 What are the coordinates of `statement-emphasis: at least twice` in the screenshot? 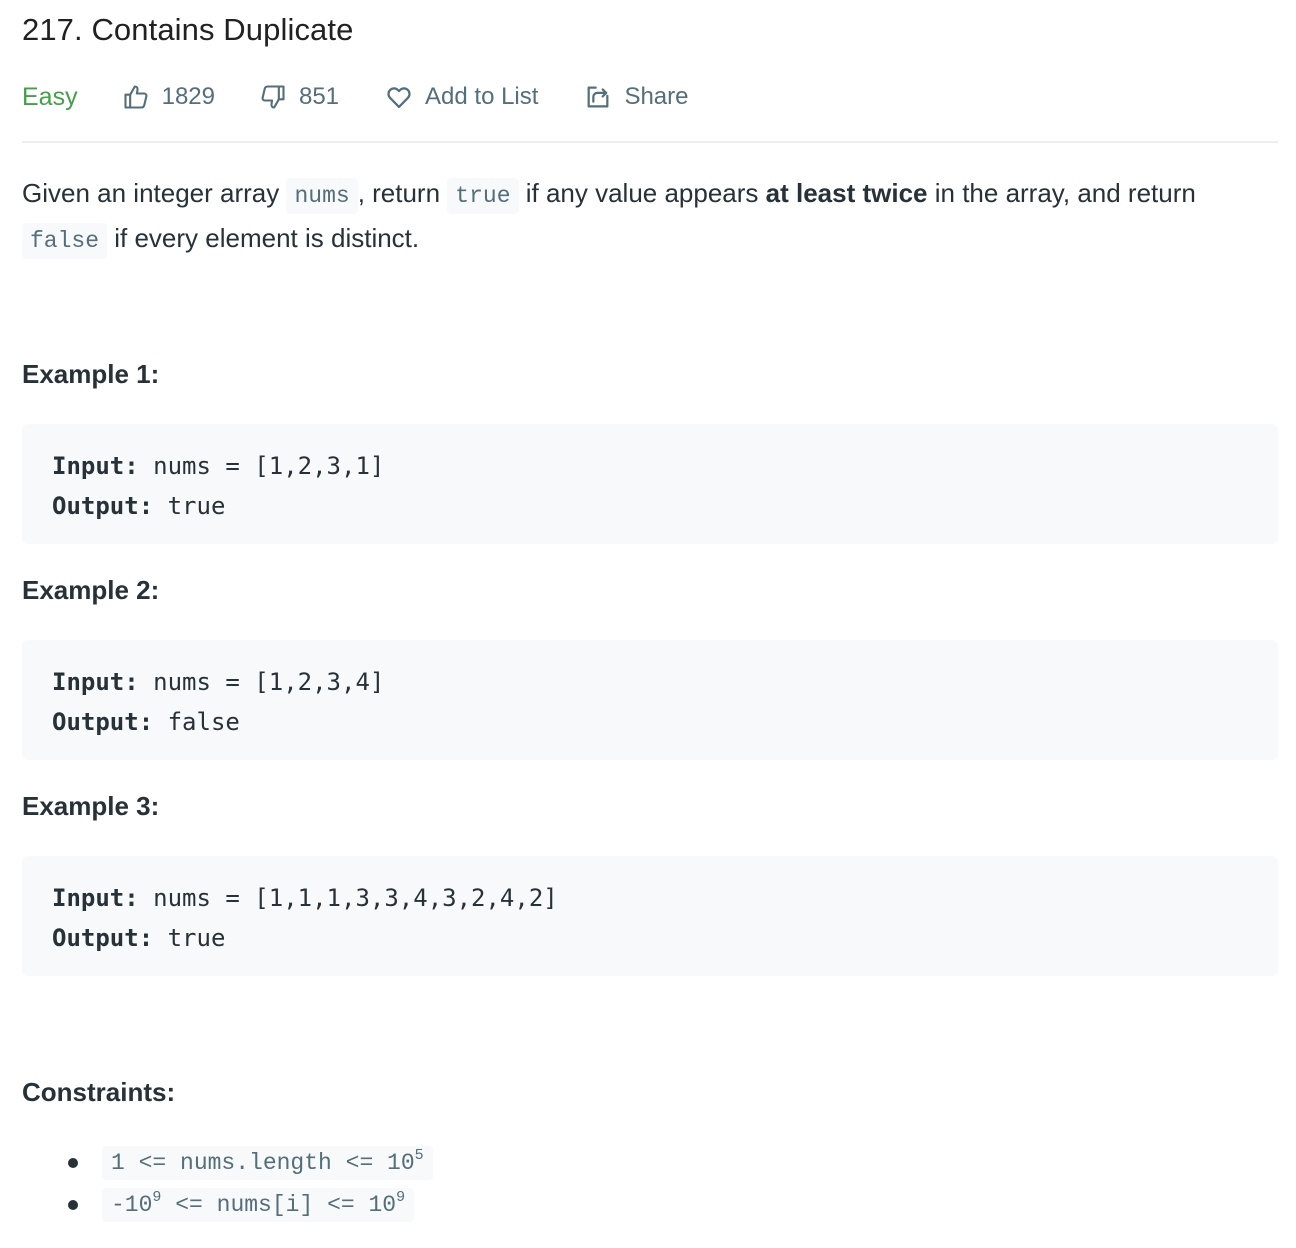 It's located at (846, 193).